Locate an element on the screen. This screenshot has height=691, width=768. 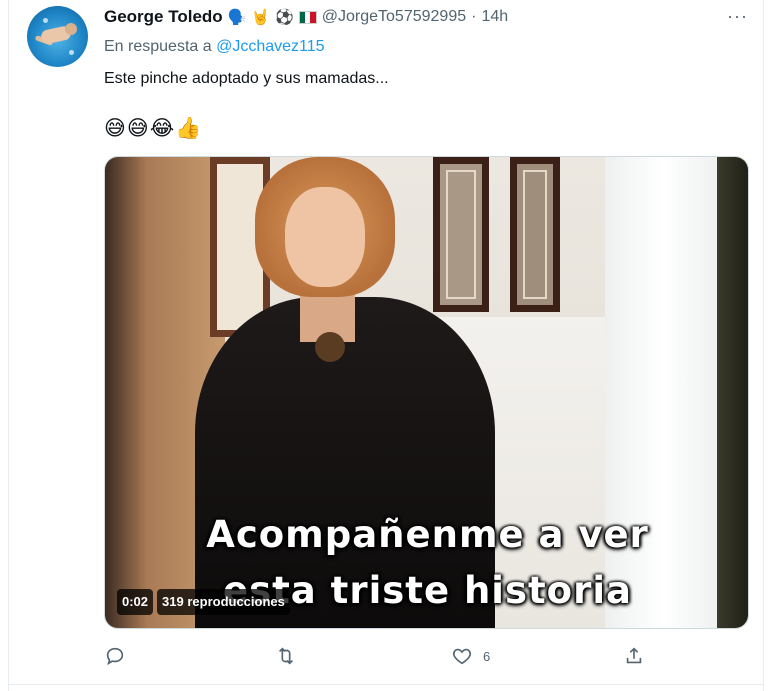
share-icon is located at coordinates (634, 655).